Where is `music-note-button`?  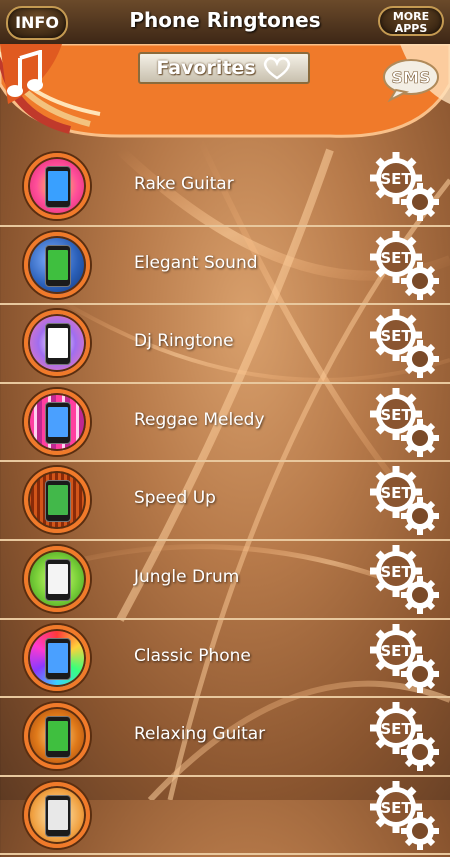
music-note-button is located at coordinates (28, 74).